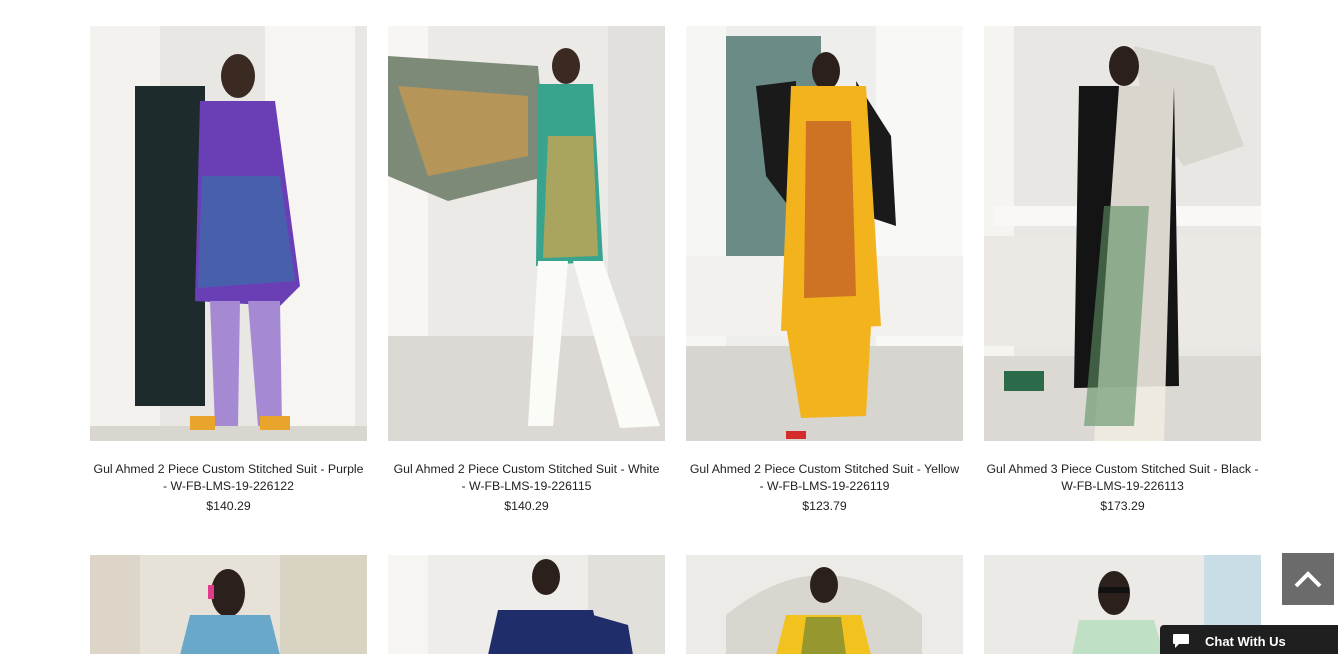 The width and height of the screenshot is (1338, 654). What do you see at coordinates (675, 604) in the screenshot?
I see `product-row` at bounding box center [675, 604].